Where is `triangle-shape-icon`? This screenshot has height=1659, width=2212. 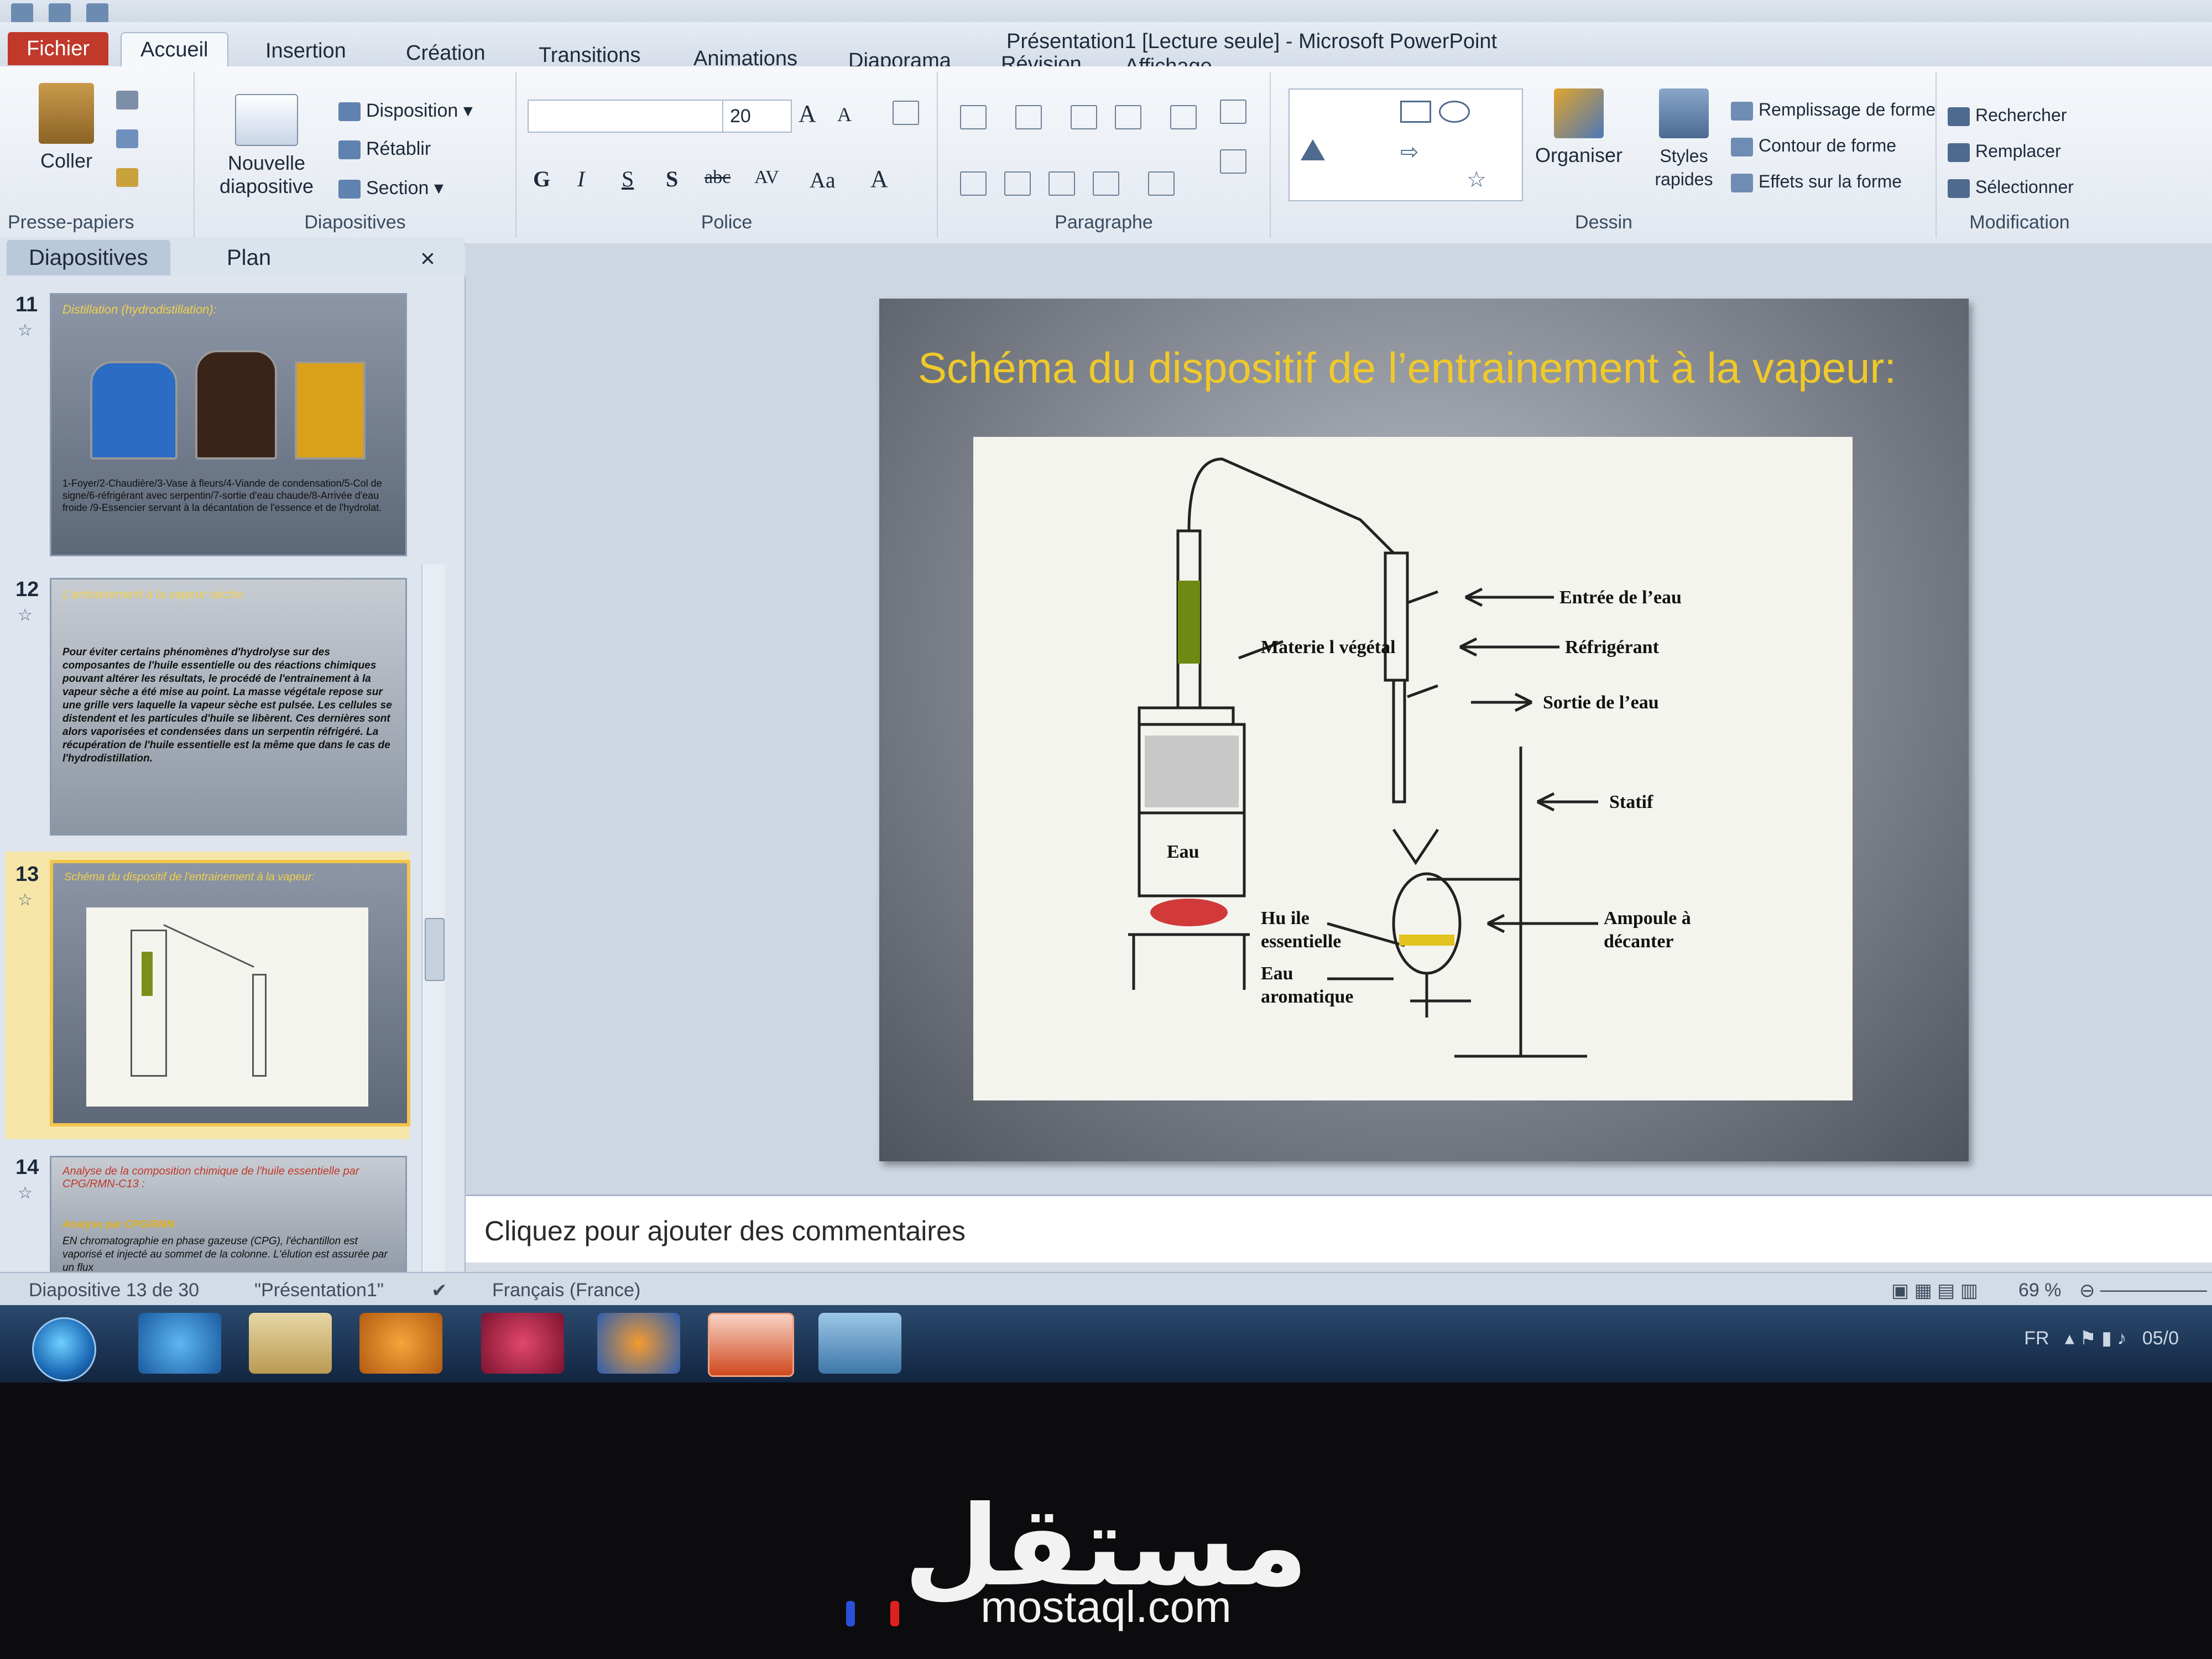 triangle-shape-icon is located at coordinates (1313, 149).